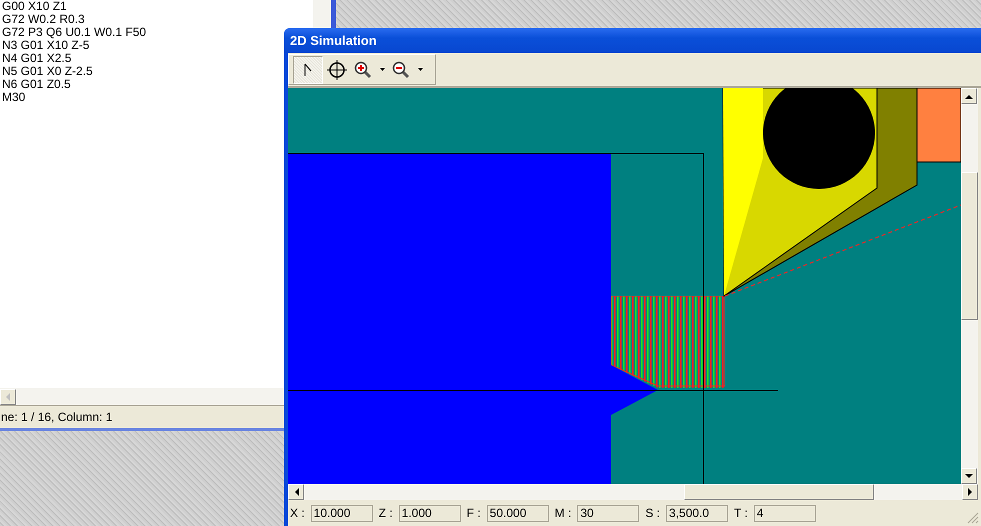  I want to click on readout-label: S :, so click(652, 513).